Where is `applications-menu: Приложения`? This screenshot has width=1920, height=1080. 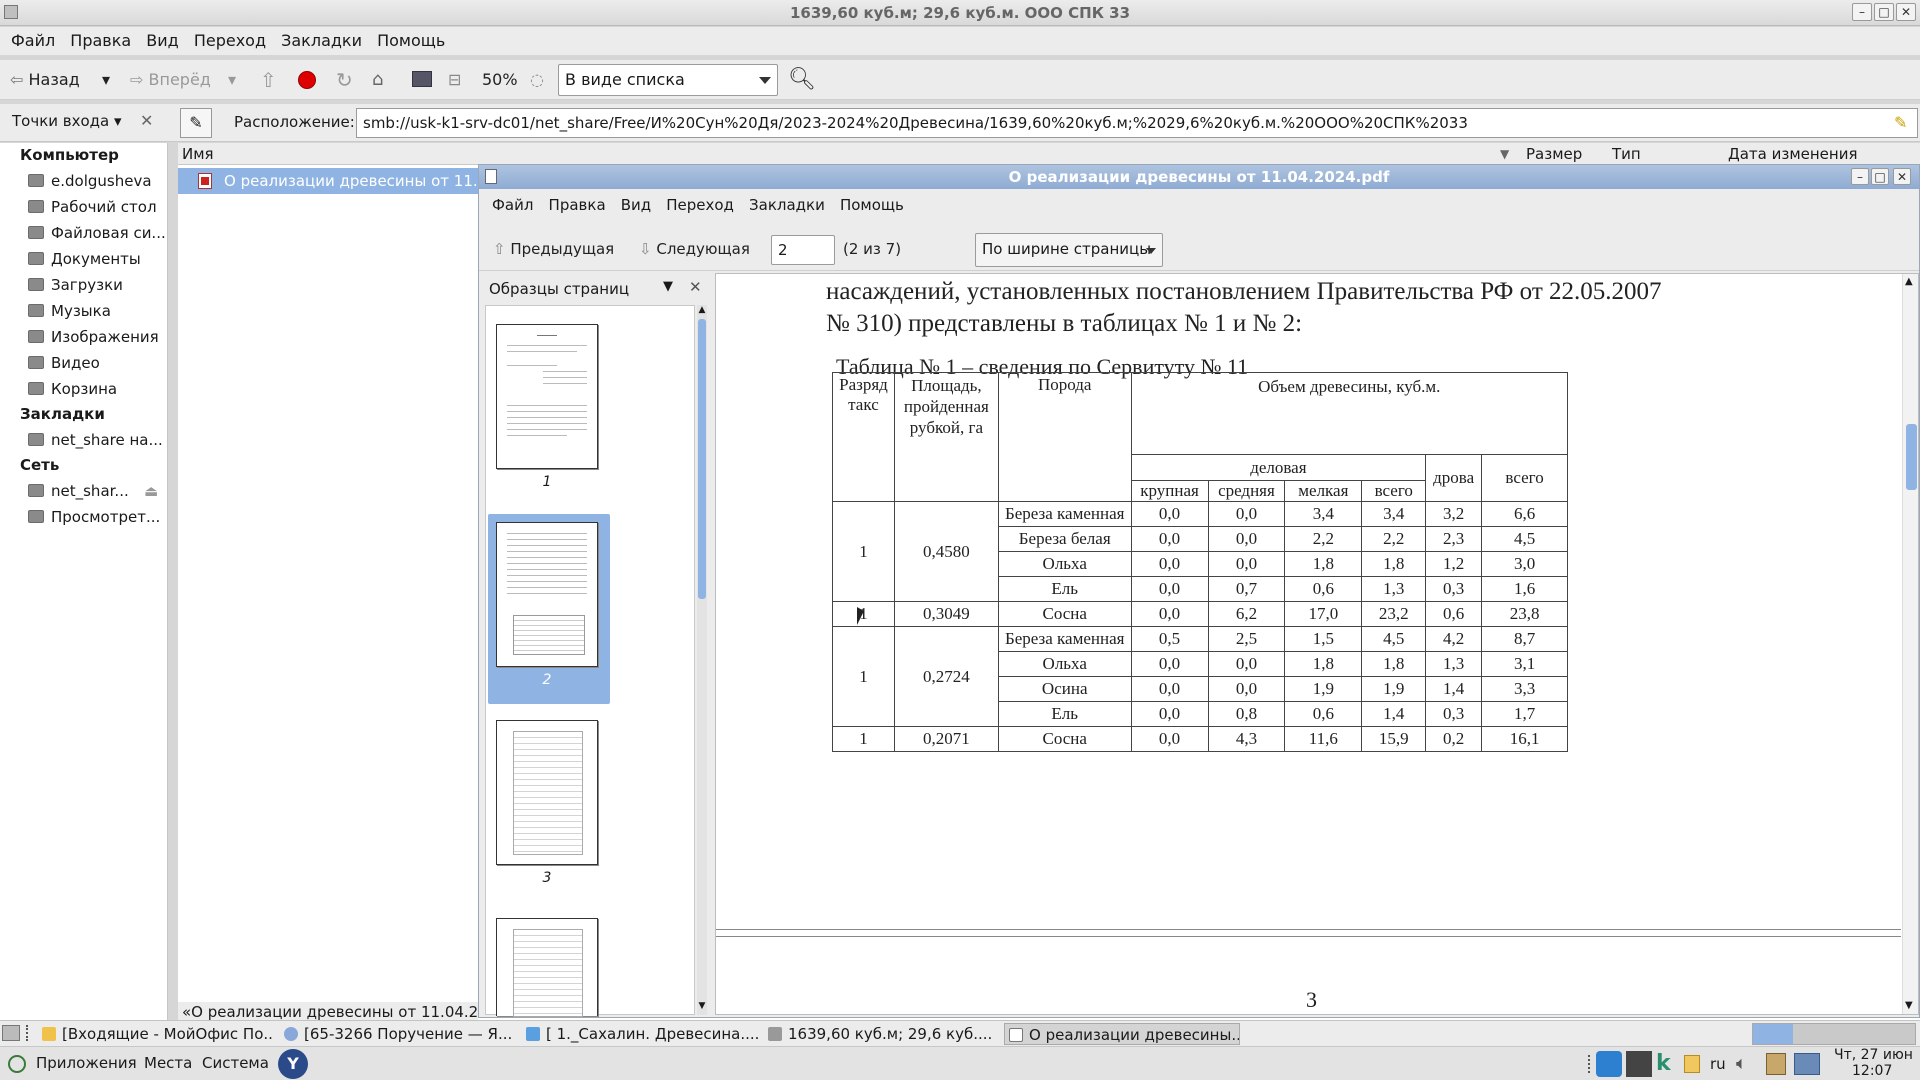
applications-menu: Приложения is located at coordinates (86, 1063).